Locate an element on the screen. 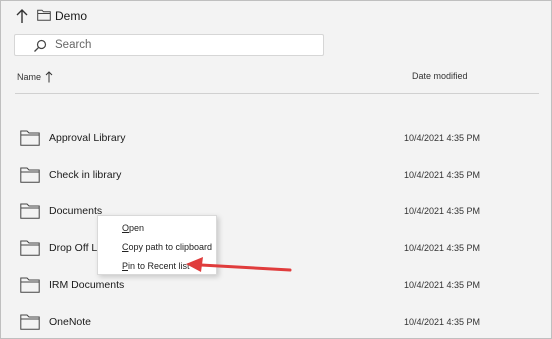  list-item: Check in library 10/4/2021 4:35 PM is located at coordinates (277, 176).